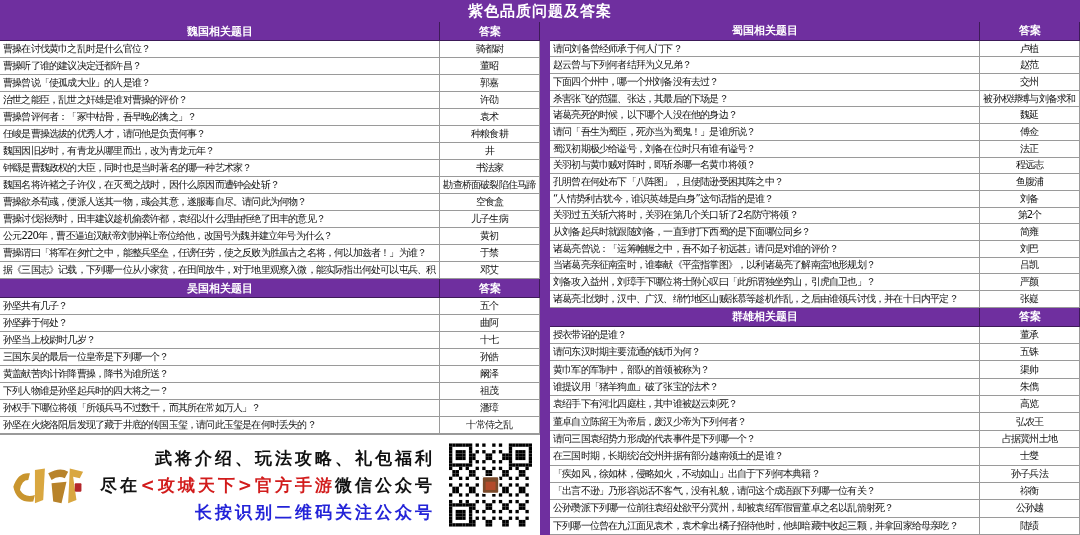 Image resolution: width=1080 pixels, height=535 pixels. Describe the element at coordinates (220, 408) in the screenshot. I see `question-cell: 孙权手下哪位将领「所领兵马不过数千，而其所在常如万人」？` at that location.